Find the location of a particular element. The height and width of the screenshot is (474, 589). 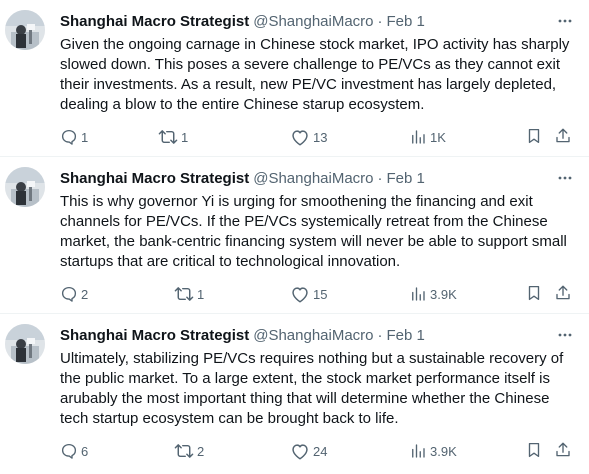

like-count: 13 is located at coordinates (320, 137).